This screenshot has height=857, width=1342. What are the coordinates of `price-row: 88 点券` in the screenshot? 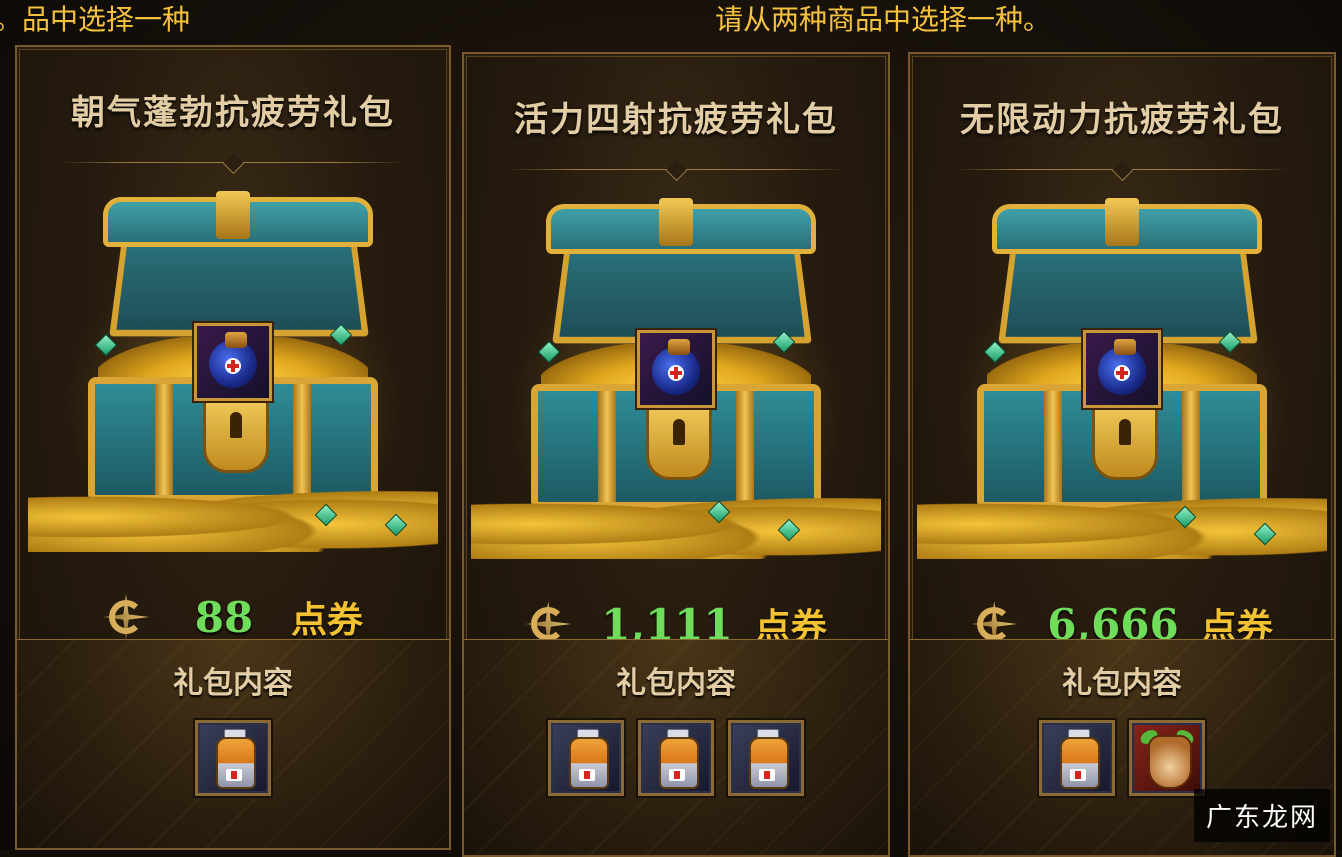 It's located at (233, 617).